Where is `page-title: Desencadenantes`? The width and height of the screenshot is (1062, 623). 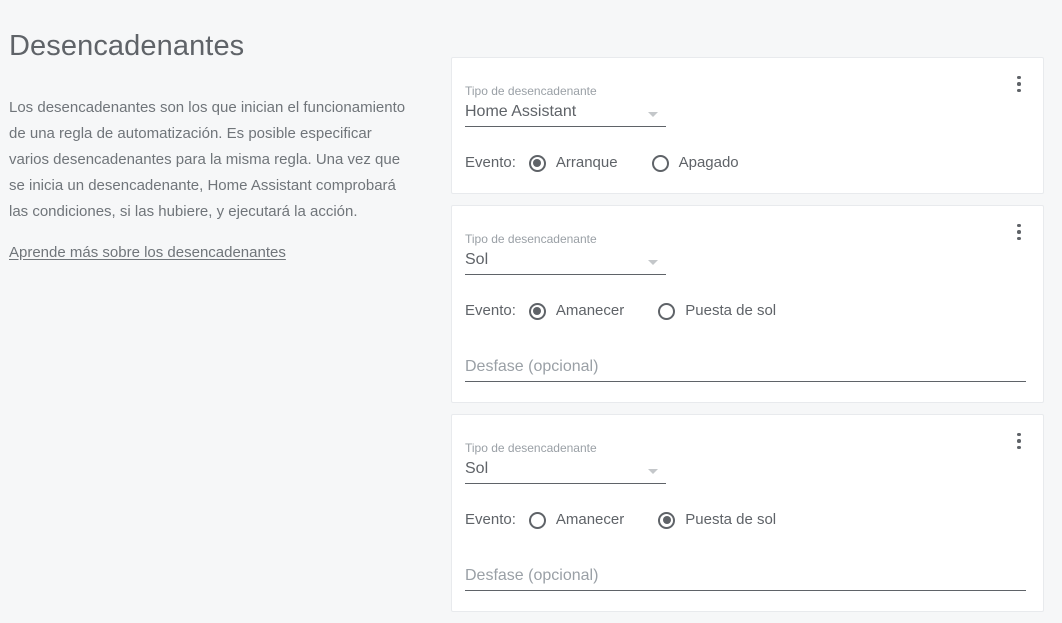 page-title: Desencadenantes is located at coordinates (127, 46).